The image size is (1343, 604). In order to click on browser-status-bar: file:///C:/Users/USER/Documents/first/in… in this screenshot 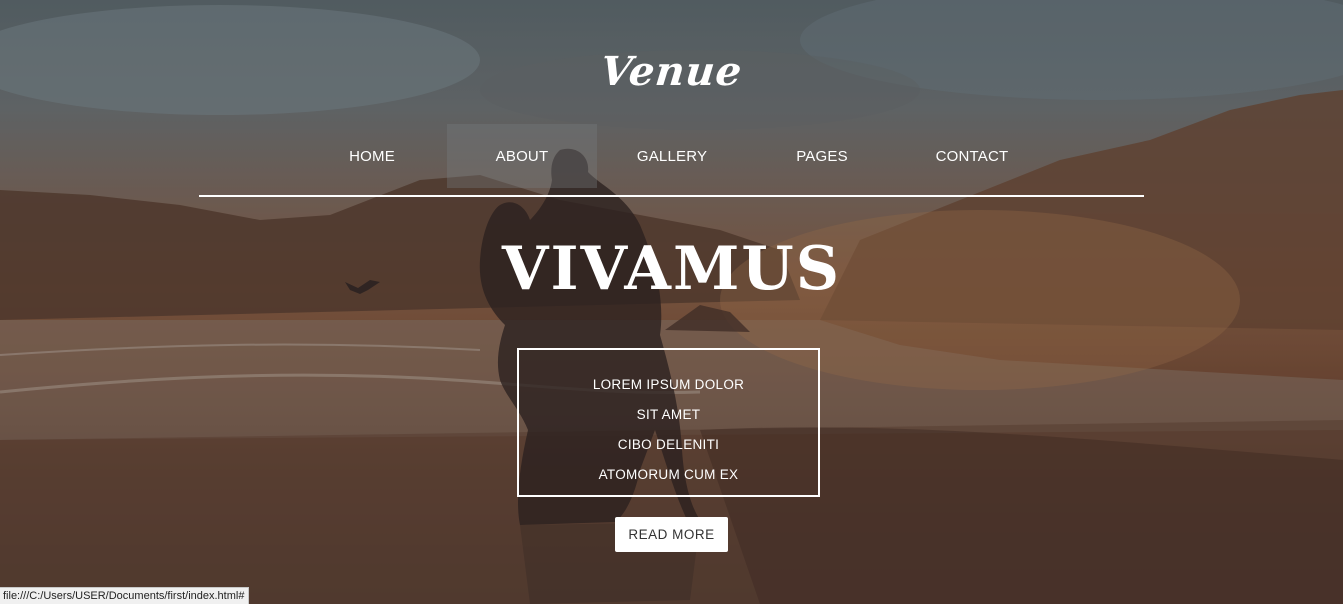, I will do `click(125, 595)`.